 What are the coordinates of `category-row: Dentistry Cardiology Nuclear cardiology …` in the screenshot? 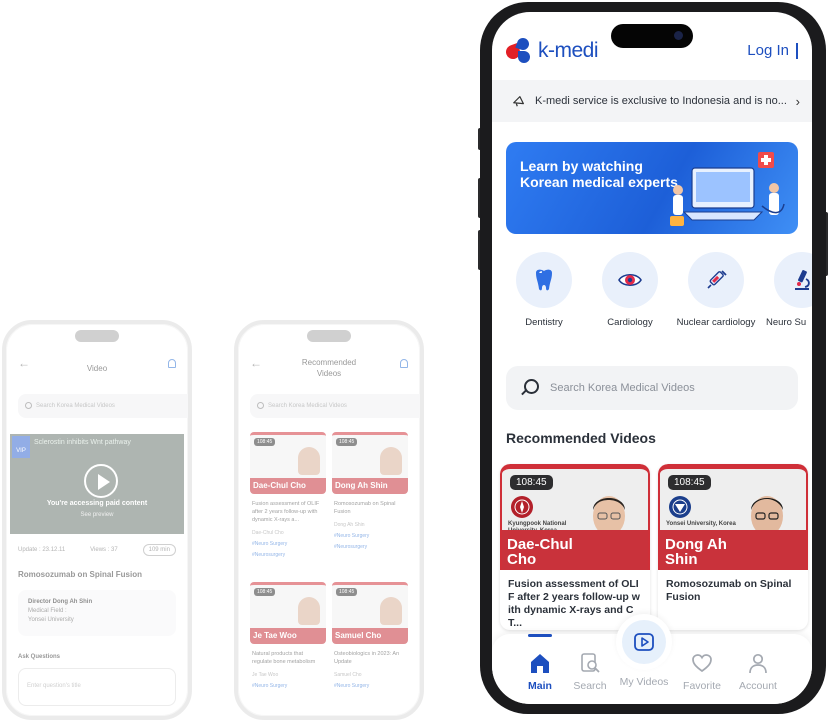 It's located at (652, 299).